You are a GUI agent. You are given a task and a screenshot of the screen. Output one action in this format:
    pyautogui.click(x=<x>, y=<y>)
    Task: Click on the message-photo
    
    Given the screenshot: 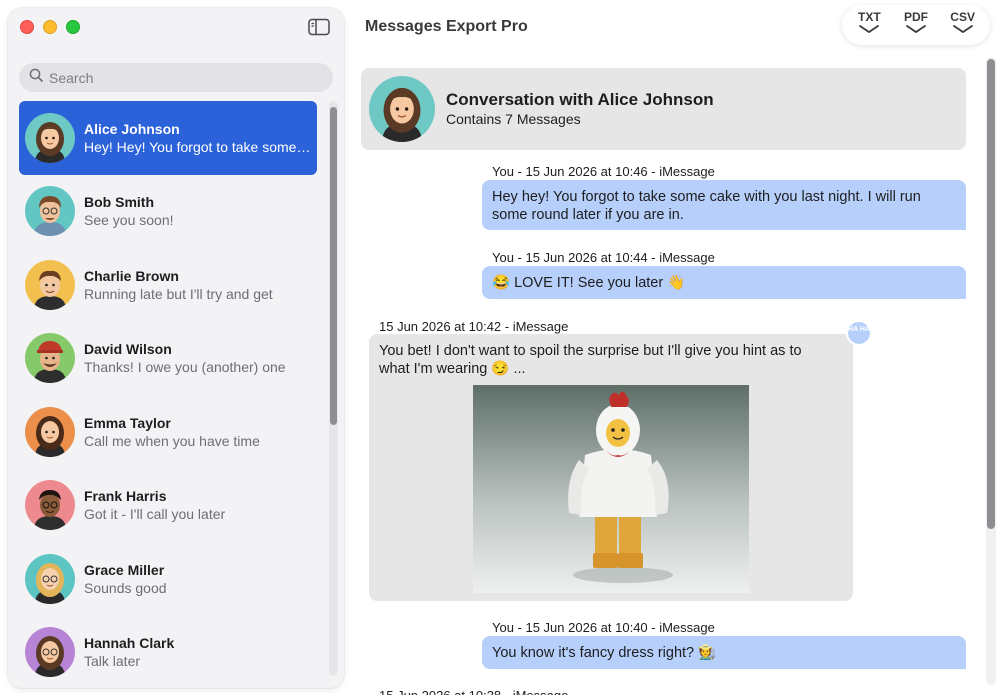 What is the action you would take?
    pyautogui.click(x=611, y=489)
    